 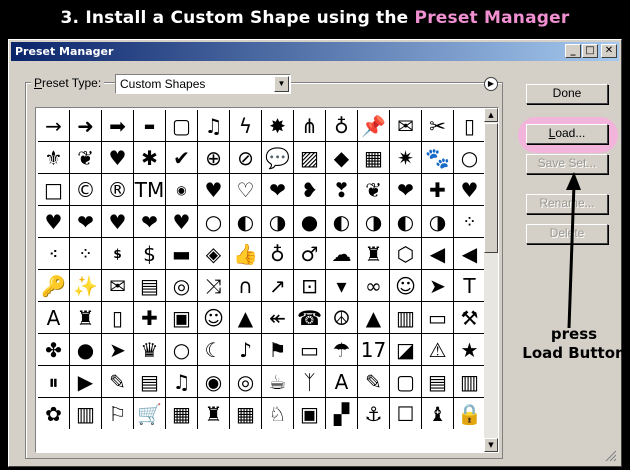 What do you see at coordinates (245, 189) in the screenshot?
I see `shape-thumbnail: ♡` at bounding box center [245, 189].